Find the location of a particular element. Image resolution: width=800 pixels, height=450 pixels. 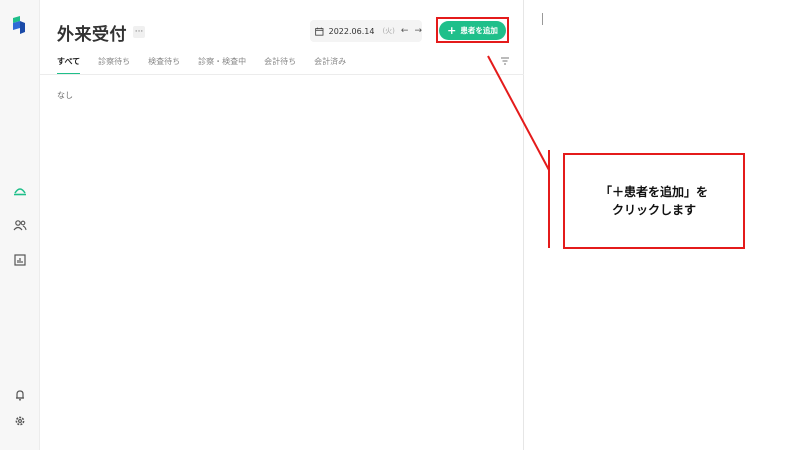

reports-icon is located at coordinates (20, 260).